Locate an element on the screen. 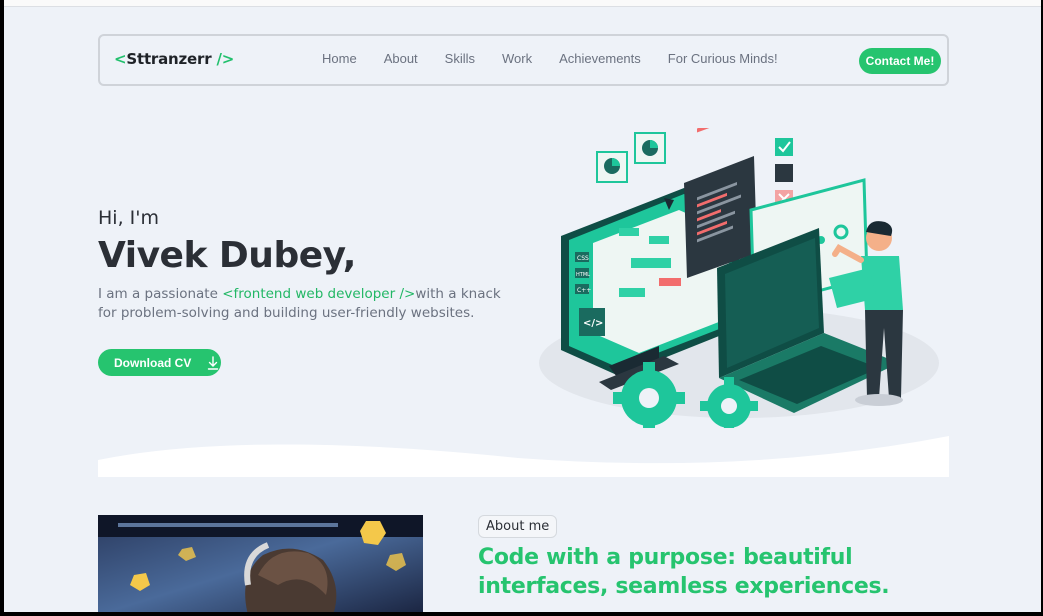  contact-me-button: Contact Me! is located at coordinates (900, 61).